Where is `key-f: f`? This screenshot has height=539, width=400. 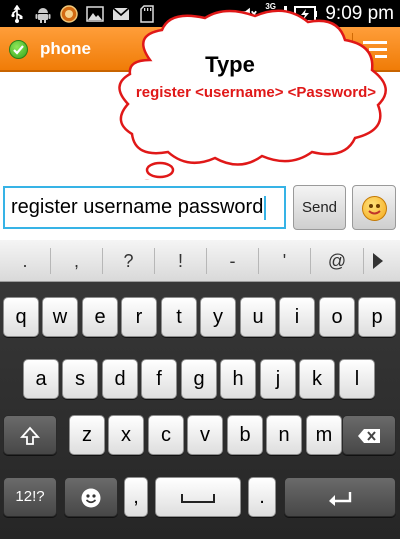
key-f: f is located at coordinates (159, 379).